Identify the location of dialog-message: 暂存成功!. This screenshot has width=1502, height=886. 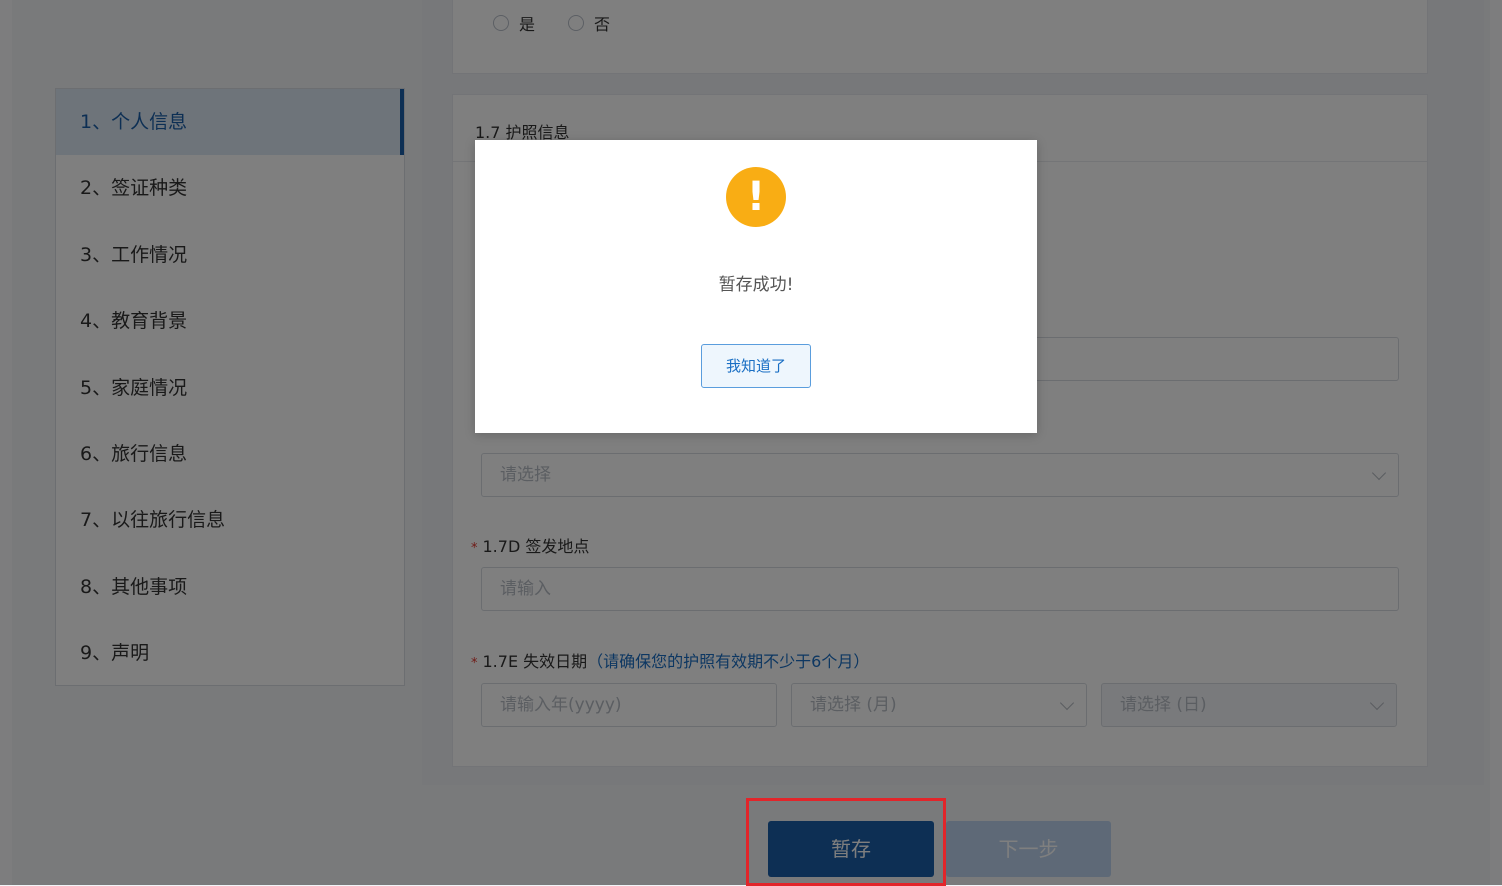
(756, 285).